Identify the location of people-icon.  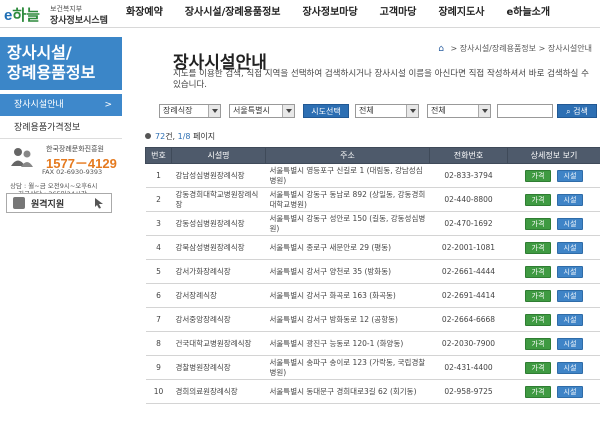
(22, 157).